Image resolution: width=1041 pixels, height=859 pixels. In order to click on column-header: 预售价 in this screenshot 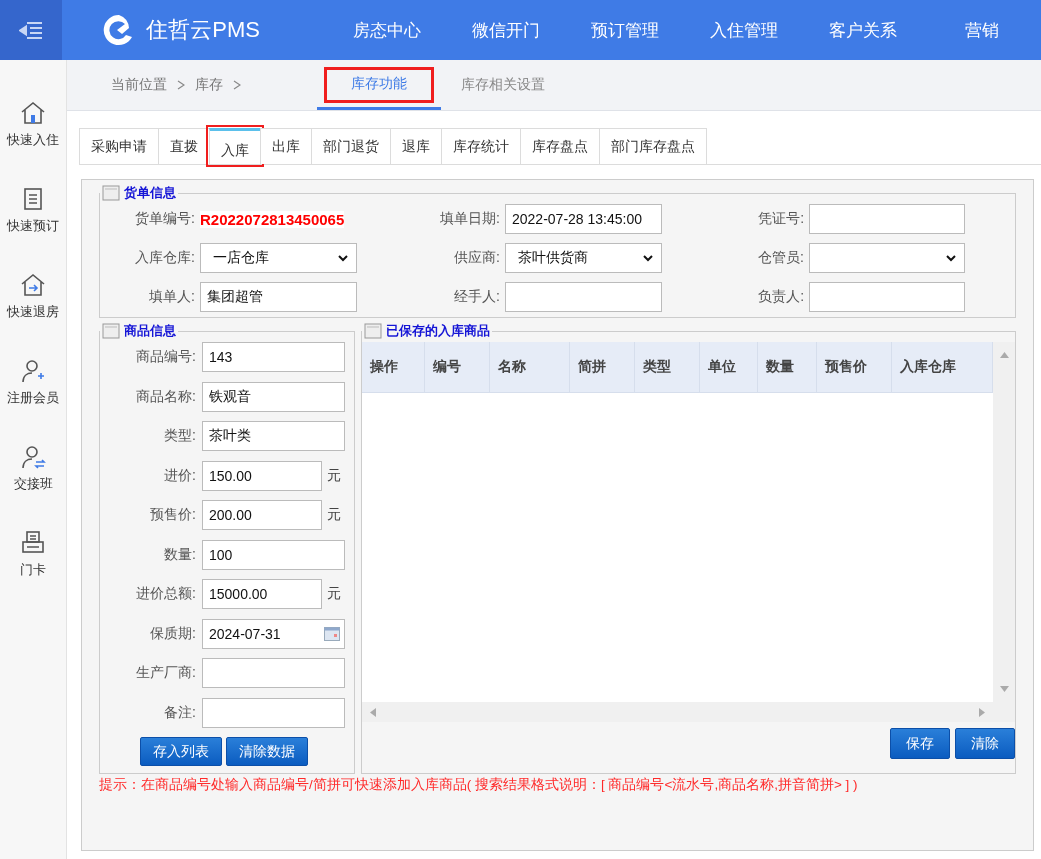, I will do `click(854, 367)`.